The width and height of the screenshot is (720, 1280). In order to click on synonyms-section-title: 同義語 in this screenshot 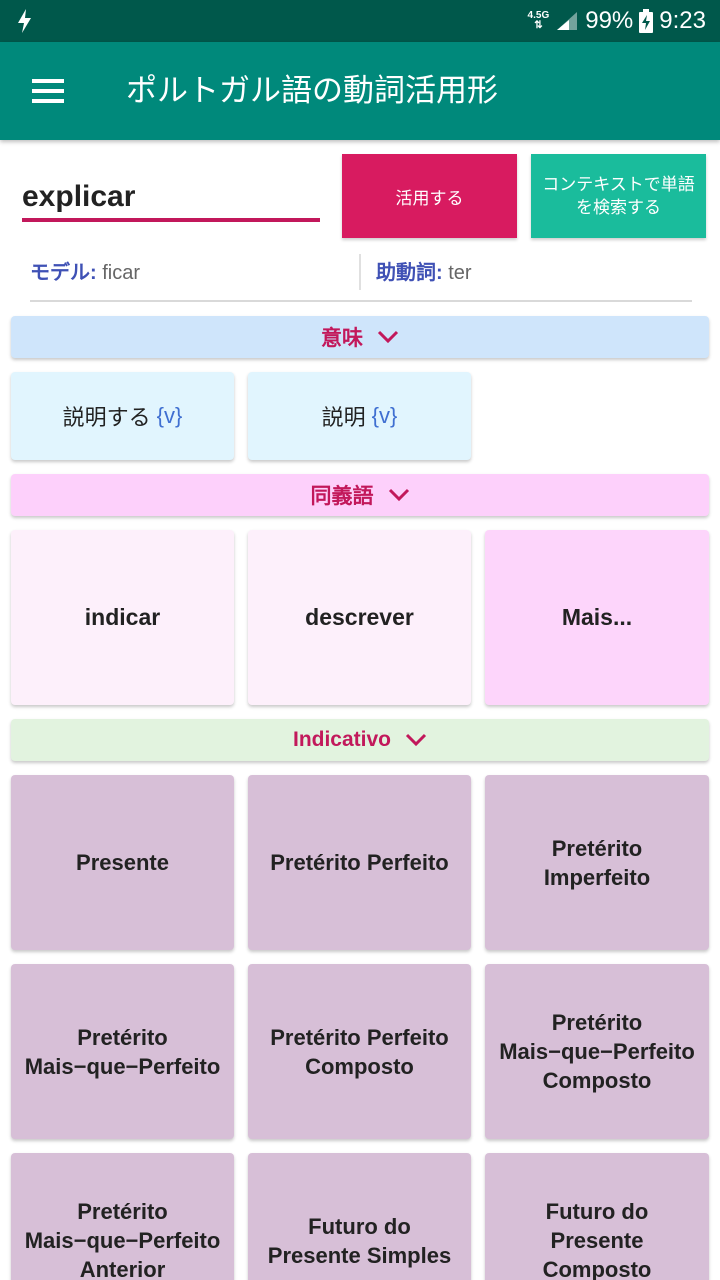, I will do `click(342, 496)`.